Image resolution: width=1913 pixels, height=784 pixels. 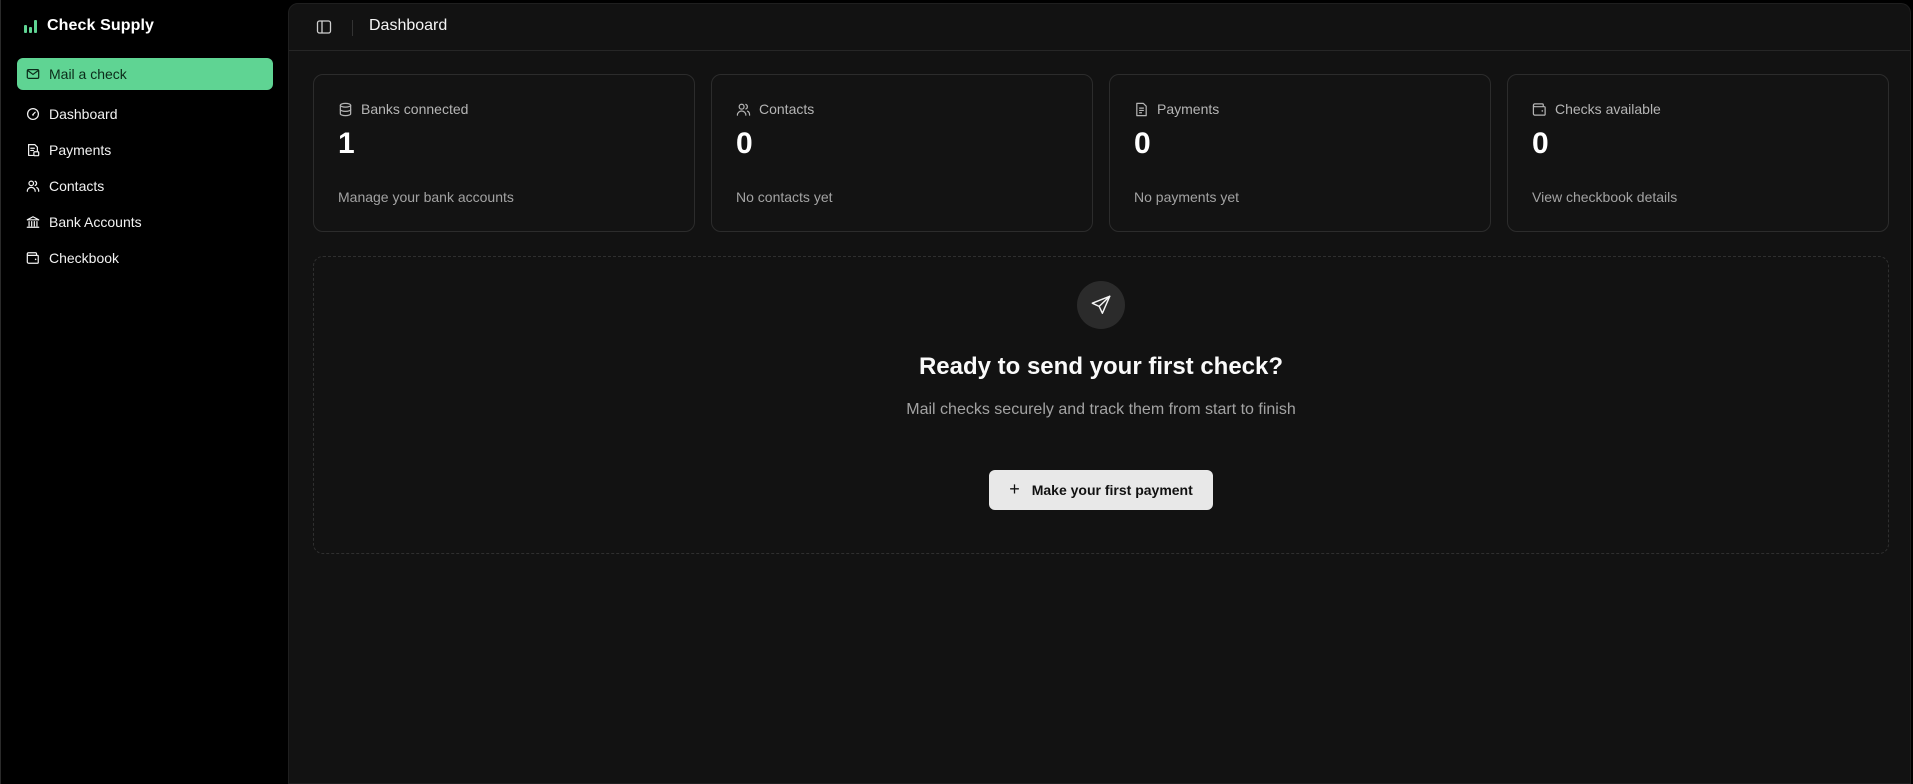 I want to click on card-header: Payments, so click(x=1176, y=109).